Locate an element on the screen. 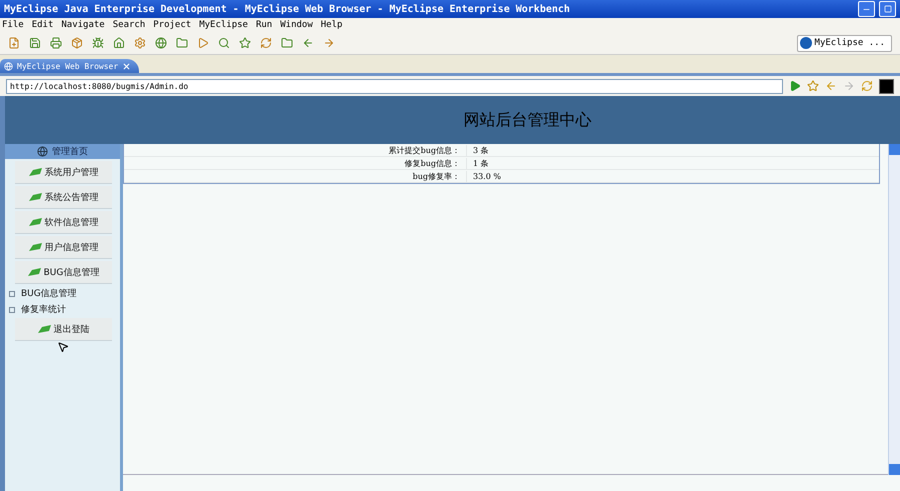  window-title: MyEclipse Java Enterprise Development - MyEclipse Web Browser - MyEclipse Enterprise Workbench is located at coordinates (287, 9).